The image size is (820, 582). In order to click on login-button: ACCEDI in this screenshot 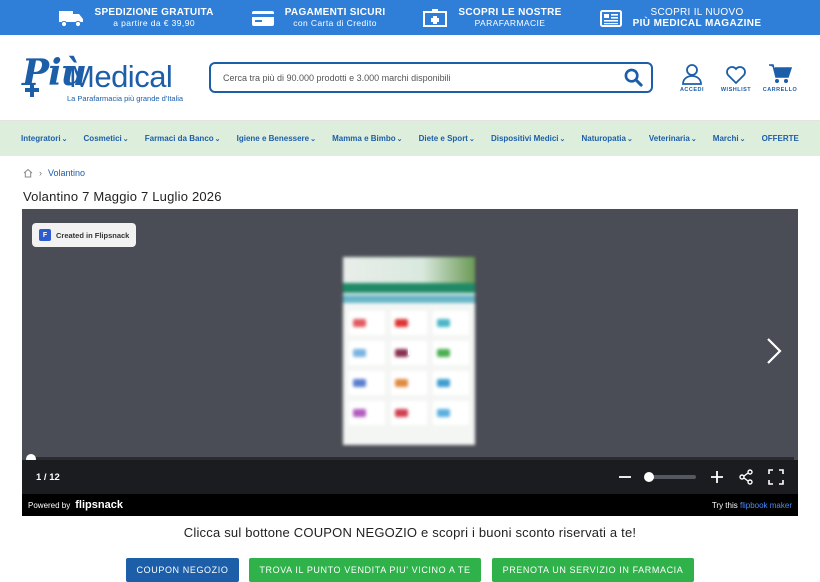, I will do `click(692, 78)`.